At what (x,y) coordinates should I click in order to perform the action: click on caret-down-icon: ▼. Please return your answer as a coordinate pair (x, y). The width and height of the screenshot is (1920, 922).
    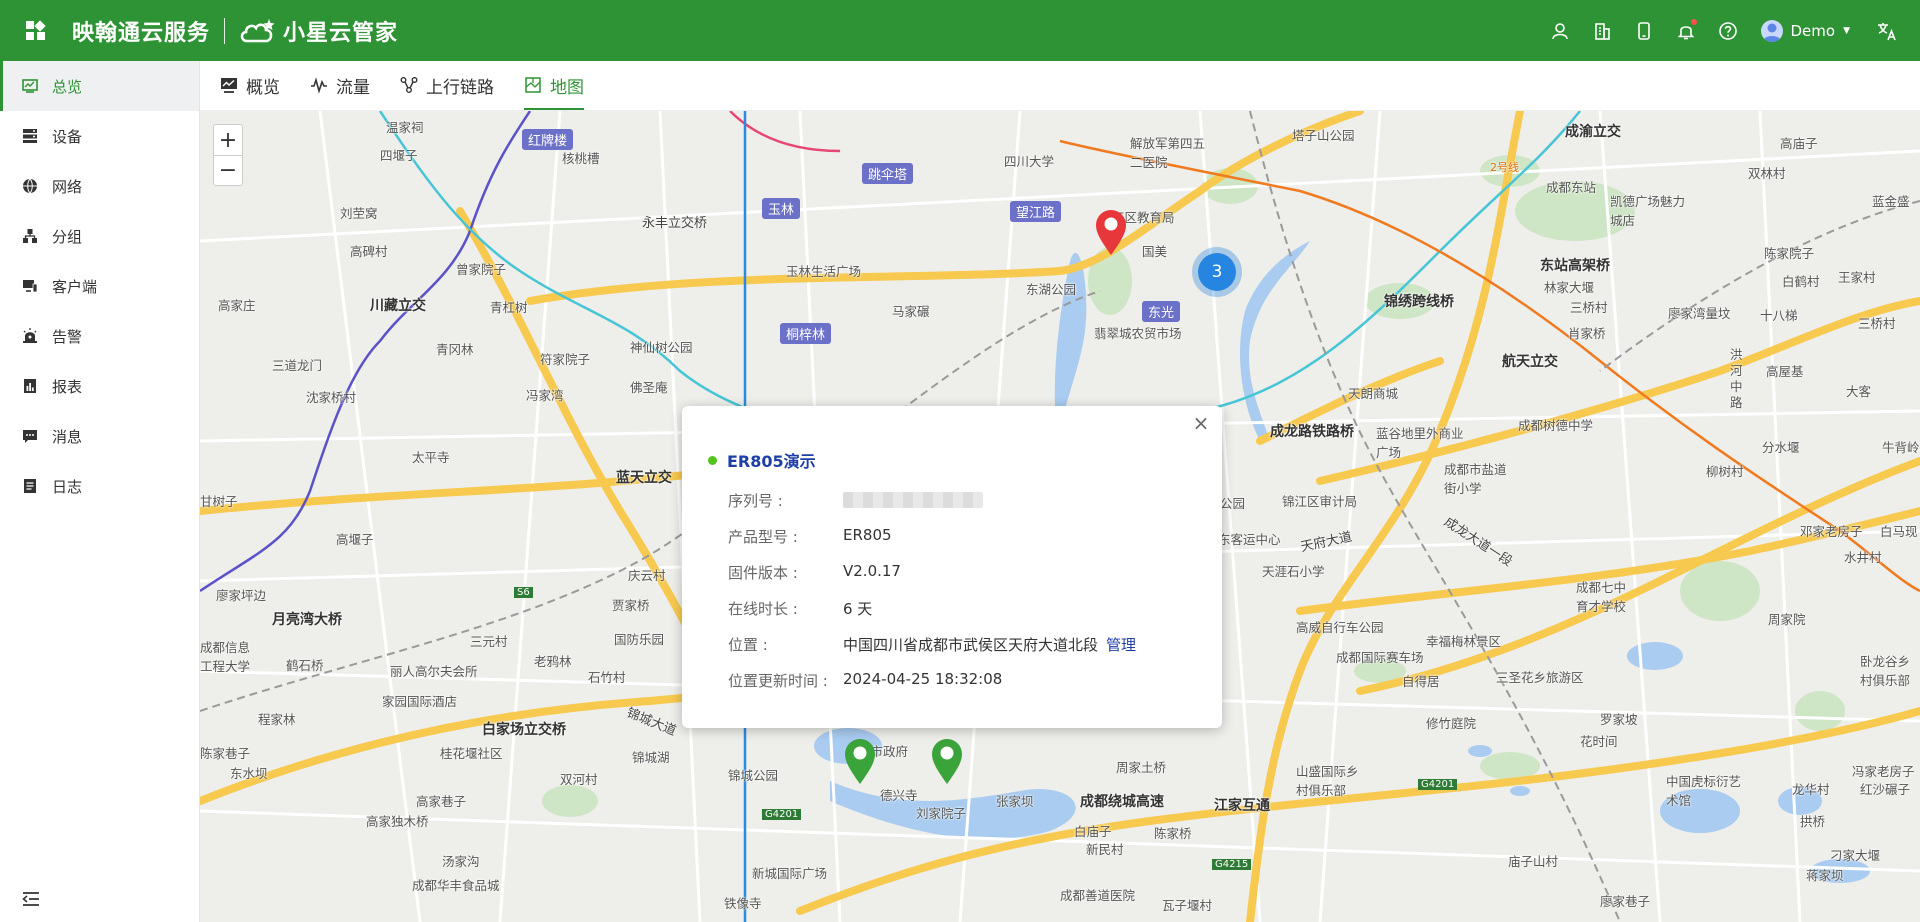
    Looking at the image, I should click on (1846, 30).